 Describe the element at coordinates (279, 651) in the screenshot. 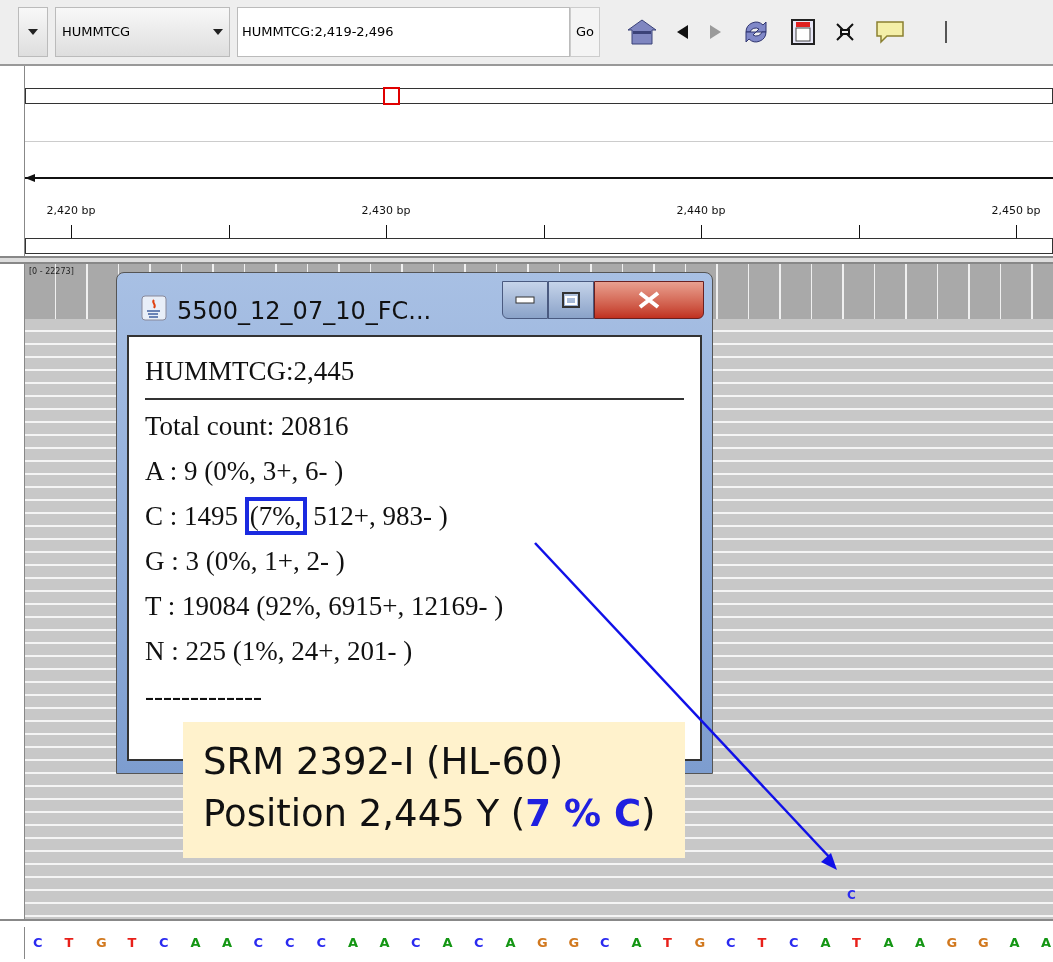

I see `count-line: N : 225 (1%, 24+, 201- )` at that location.